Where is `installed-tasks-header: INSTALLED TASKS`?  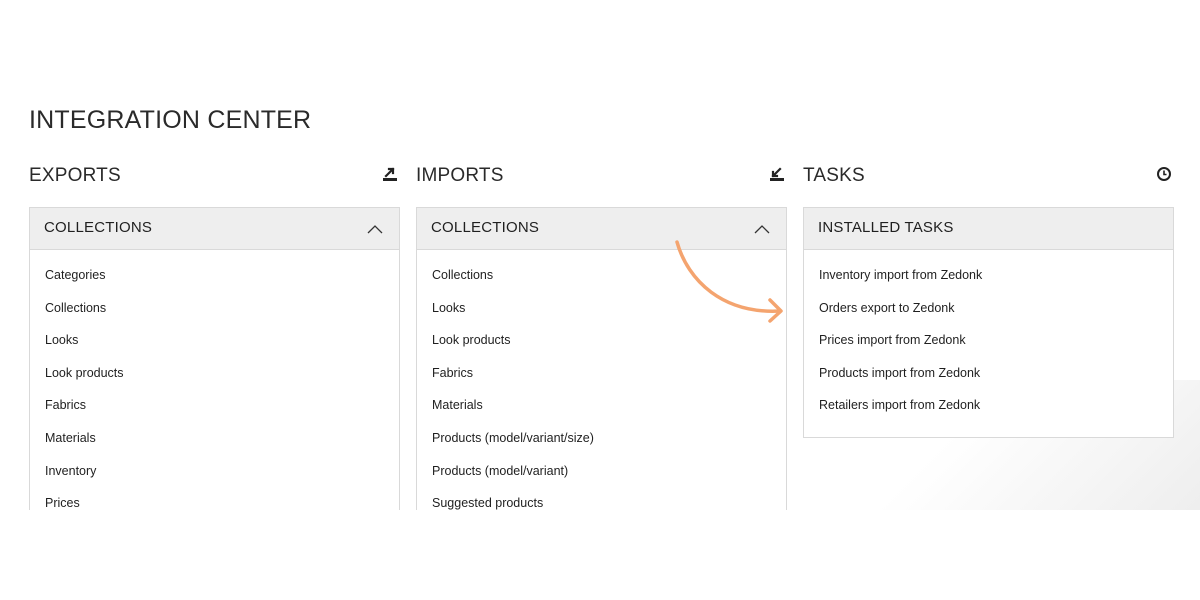
installed-tasks-header: INSTALLED TASKS is located at coordinates (988, 229).